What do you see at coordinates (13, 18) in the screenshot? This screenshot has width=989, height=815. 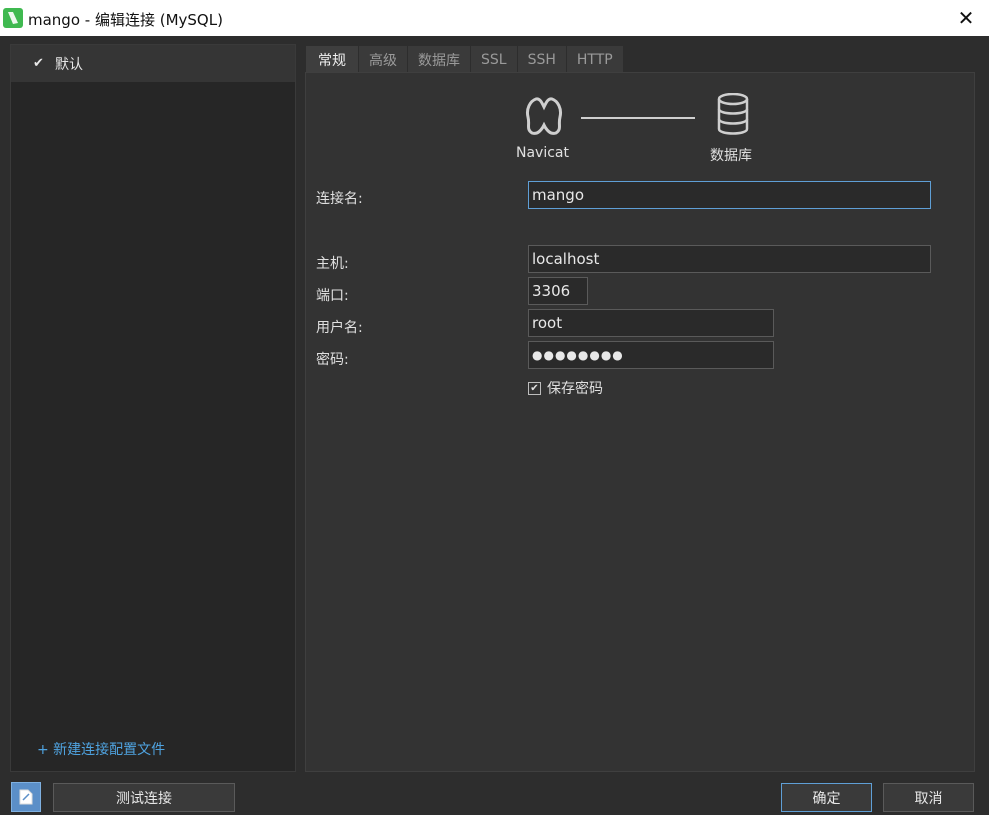 I see `navicat-app-icon` at bounding box center [13, 18].